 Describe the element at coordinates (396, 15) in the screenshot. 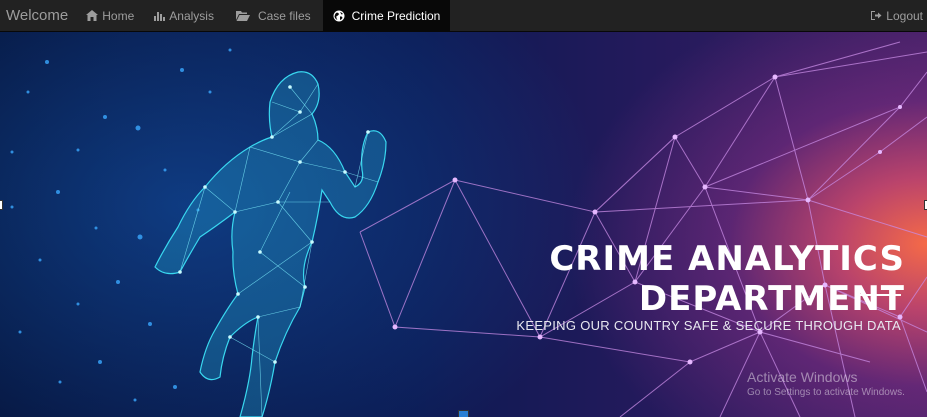

I see `nav-crime-prediction-label: Crime Prediction` at that location.